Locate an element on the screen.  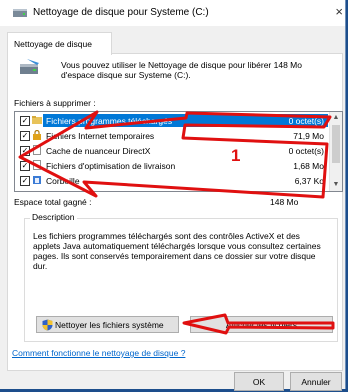
drive-icon is located at coordinates (20, 13).